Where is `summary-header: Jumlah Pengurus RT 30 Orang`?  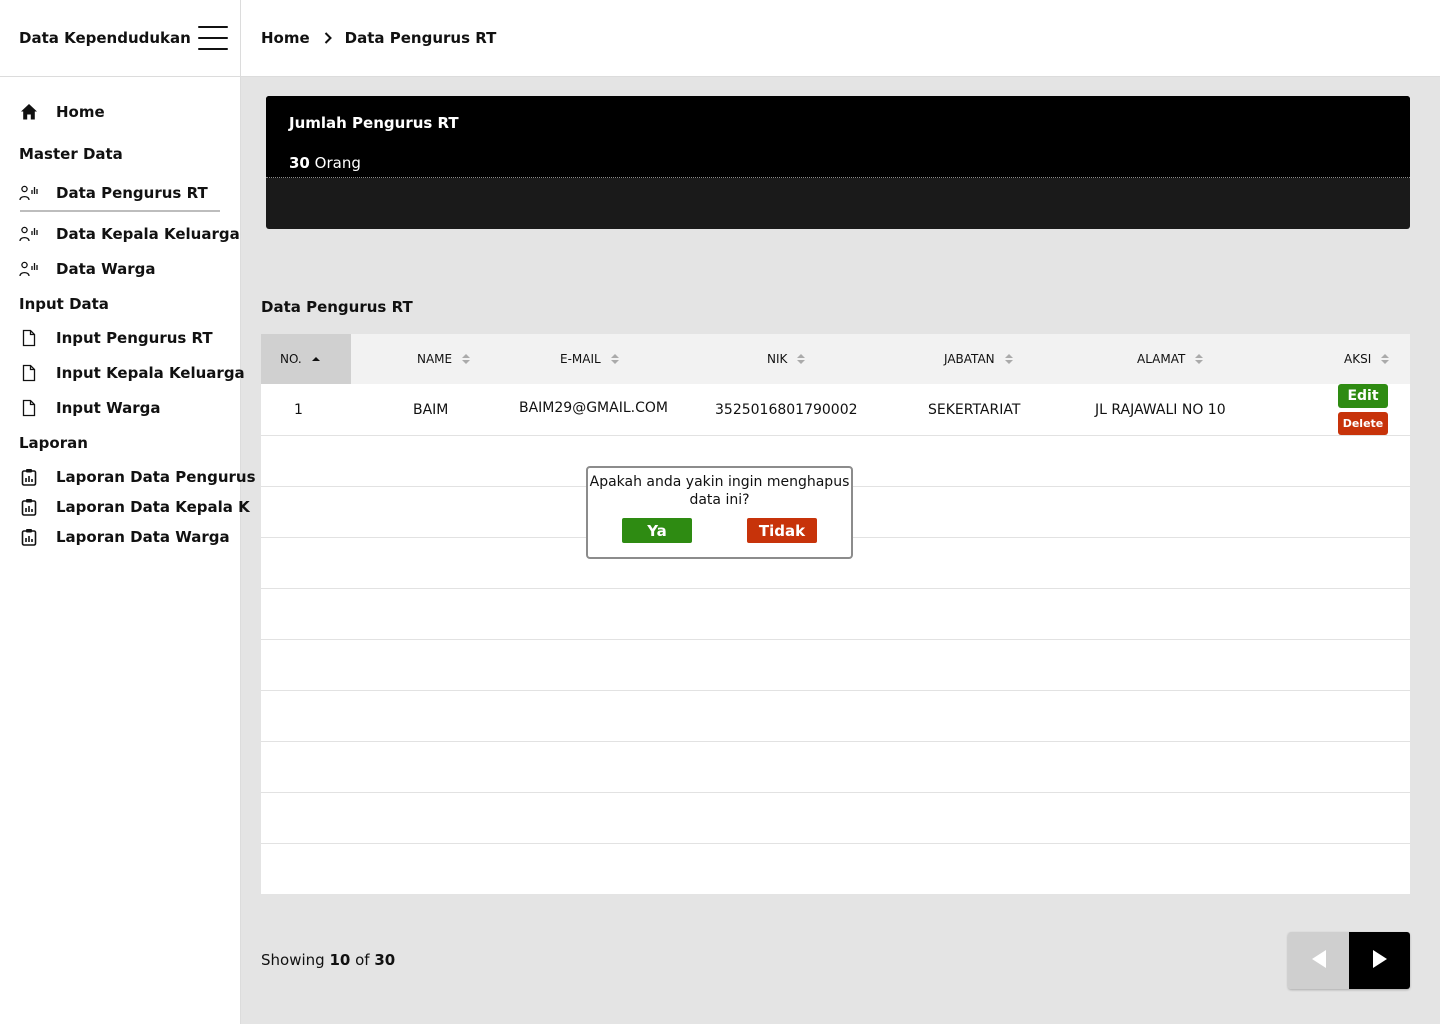 summary-header: Jumlah Pengurus RT 30 Orang is located at coordinates (838, 137).